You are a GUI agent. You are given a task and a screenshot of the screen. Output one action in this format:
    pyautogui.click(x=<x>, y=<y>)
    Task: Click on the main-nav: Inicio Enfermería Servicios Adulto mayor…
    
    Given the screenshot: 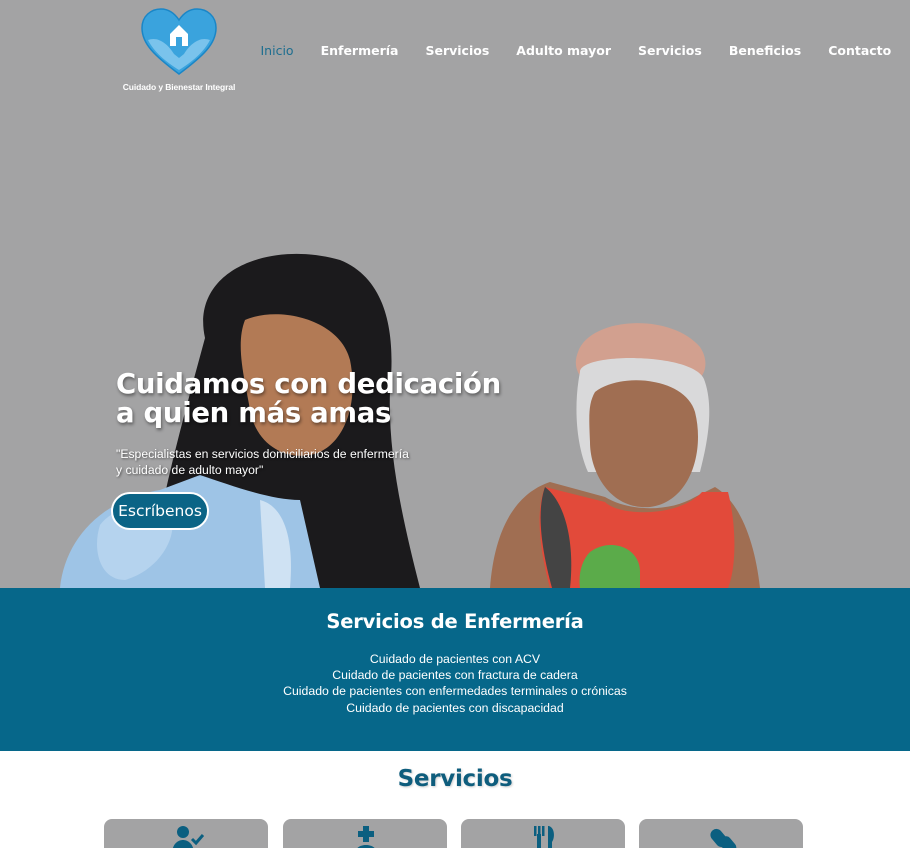 What is the action you would take?
    pyautogui.click(x=576, y=52)
    